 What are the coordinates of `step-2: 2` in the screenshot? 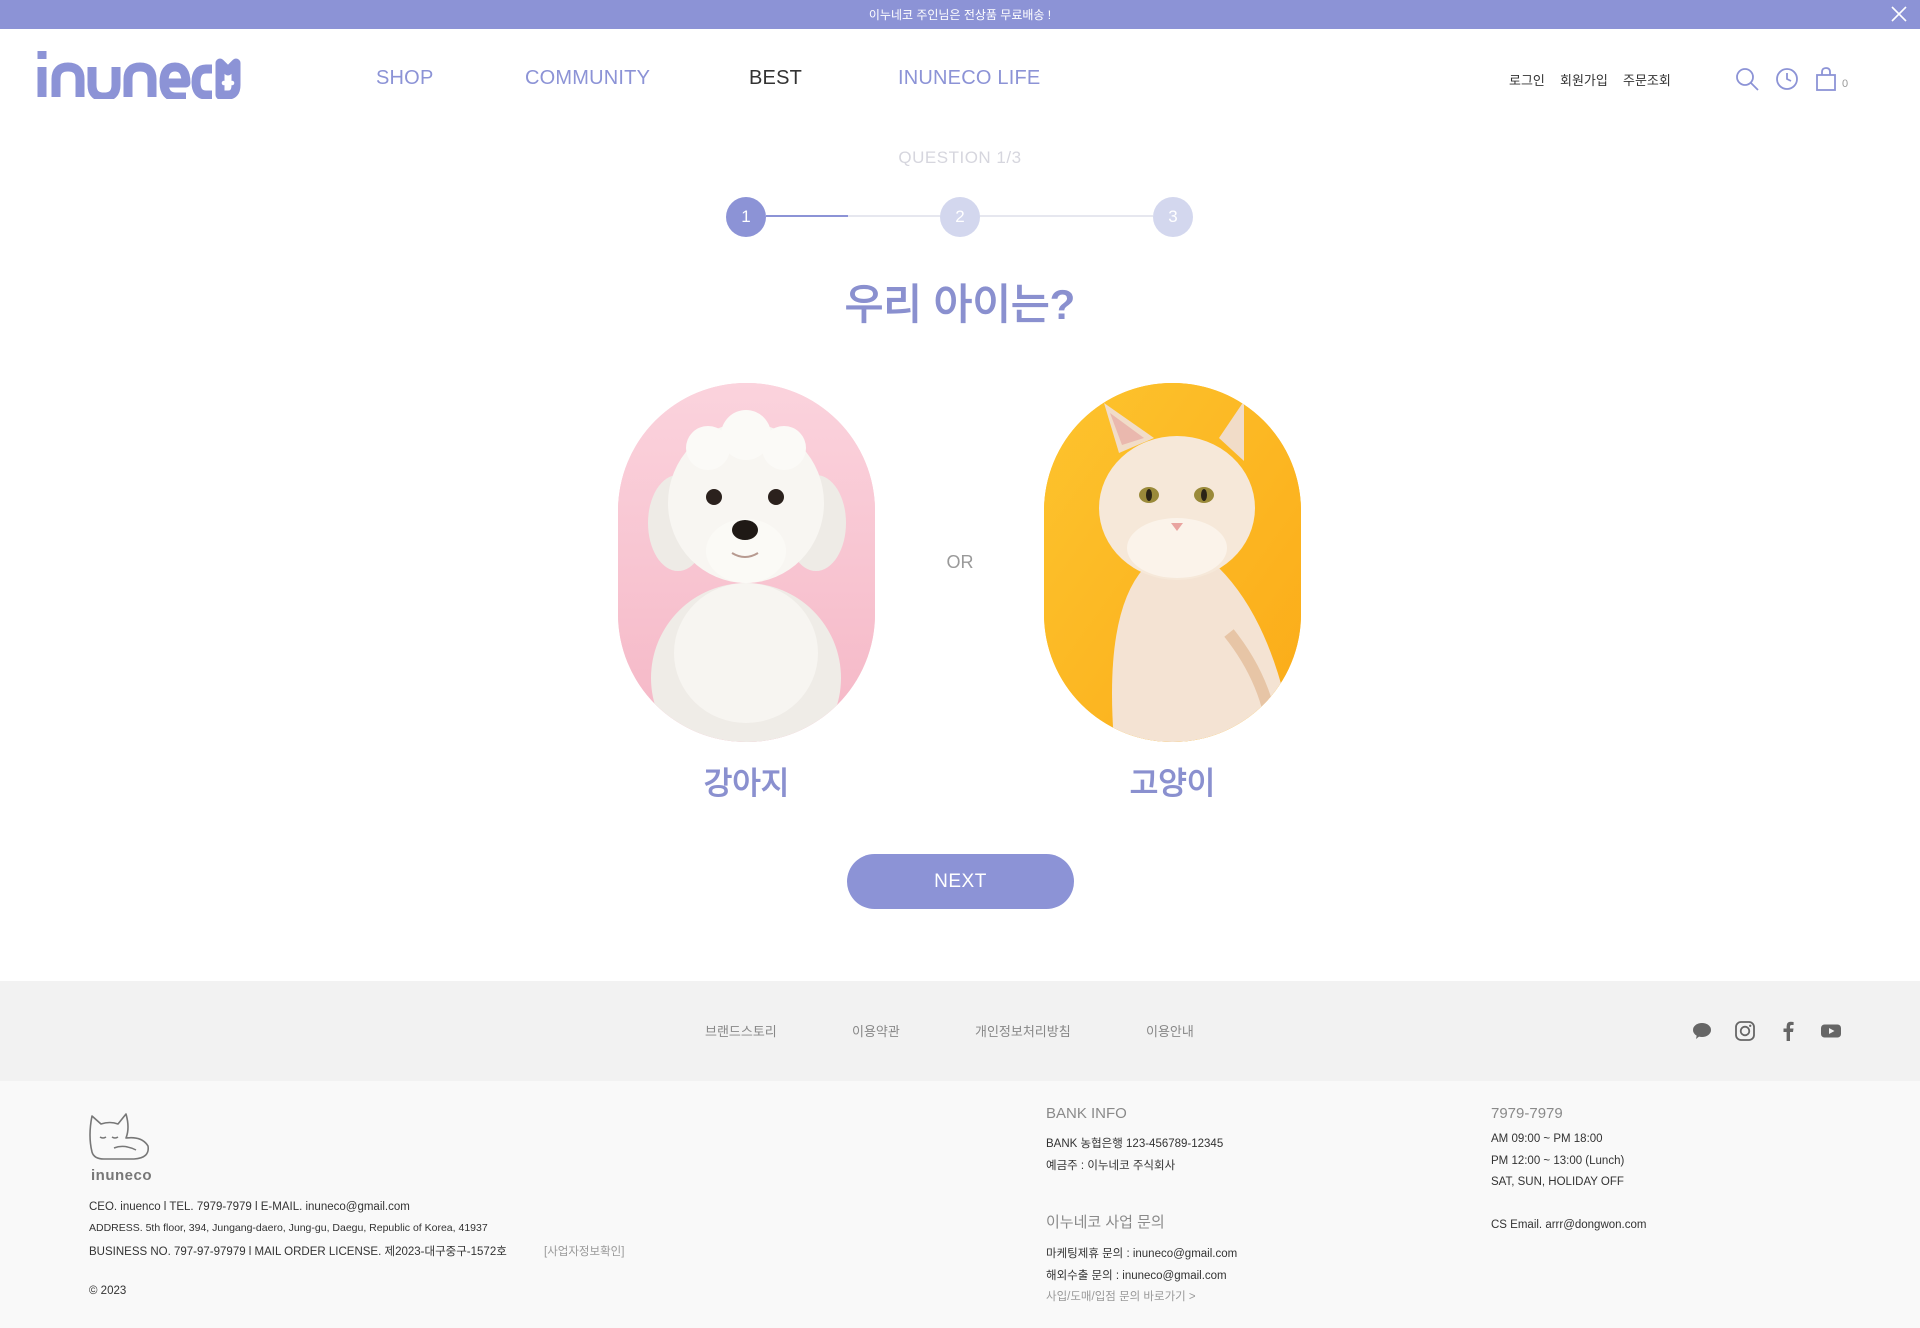 It's located at (960, 217).